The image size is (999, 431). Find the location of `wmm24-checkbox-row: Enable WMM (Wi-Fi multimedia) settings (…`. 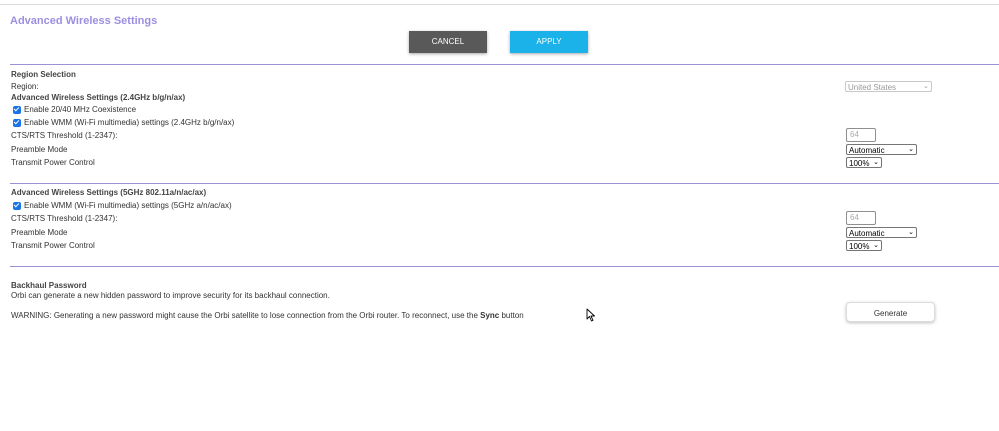

wmm24-checkbox-row: Enable WMM (Wi-Fi multimedia) settings (… is located at coordinates (123, 122).